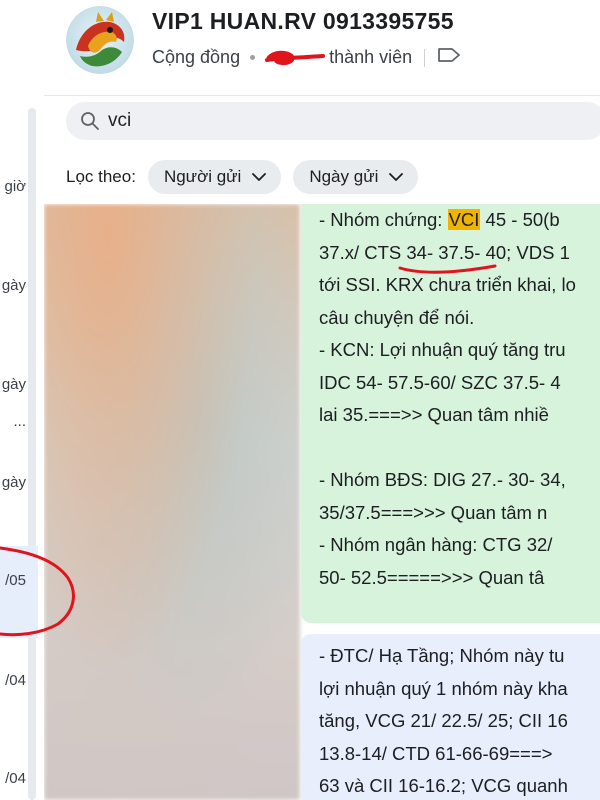 This screenshot has width=600, height=800. I want to click on member-count-redacted, so click(295, 58).